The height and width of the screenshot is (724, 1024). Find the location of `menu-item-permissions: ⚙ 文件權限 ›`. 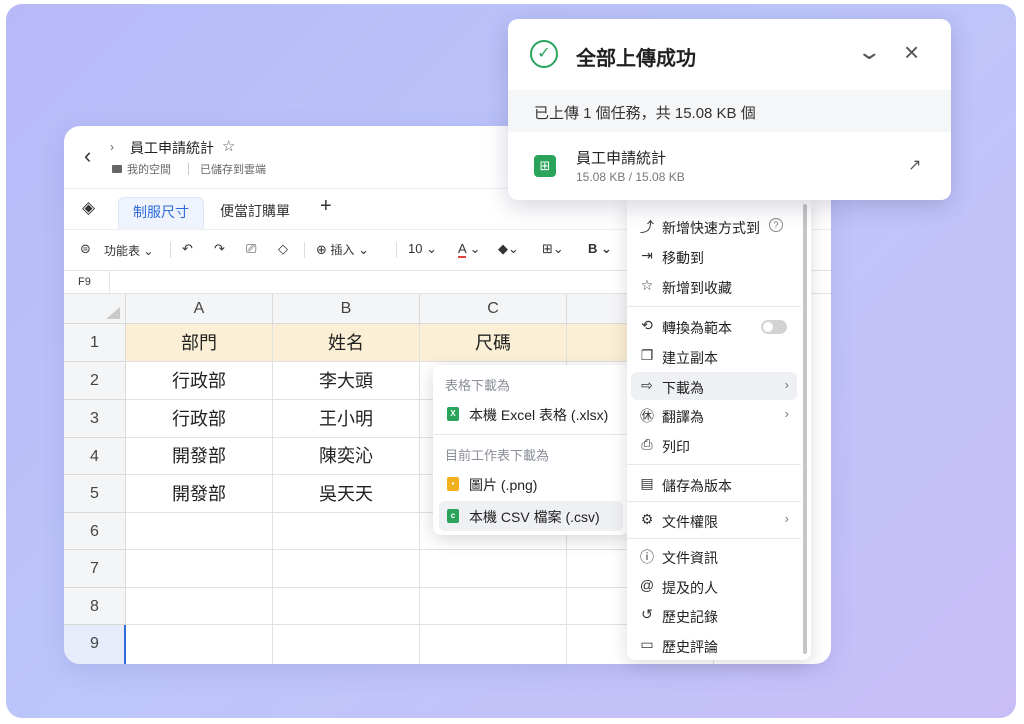

menu-item-permissions: ⚙ 文件權限 › is located at coordinates (714, 520).